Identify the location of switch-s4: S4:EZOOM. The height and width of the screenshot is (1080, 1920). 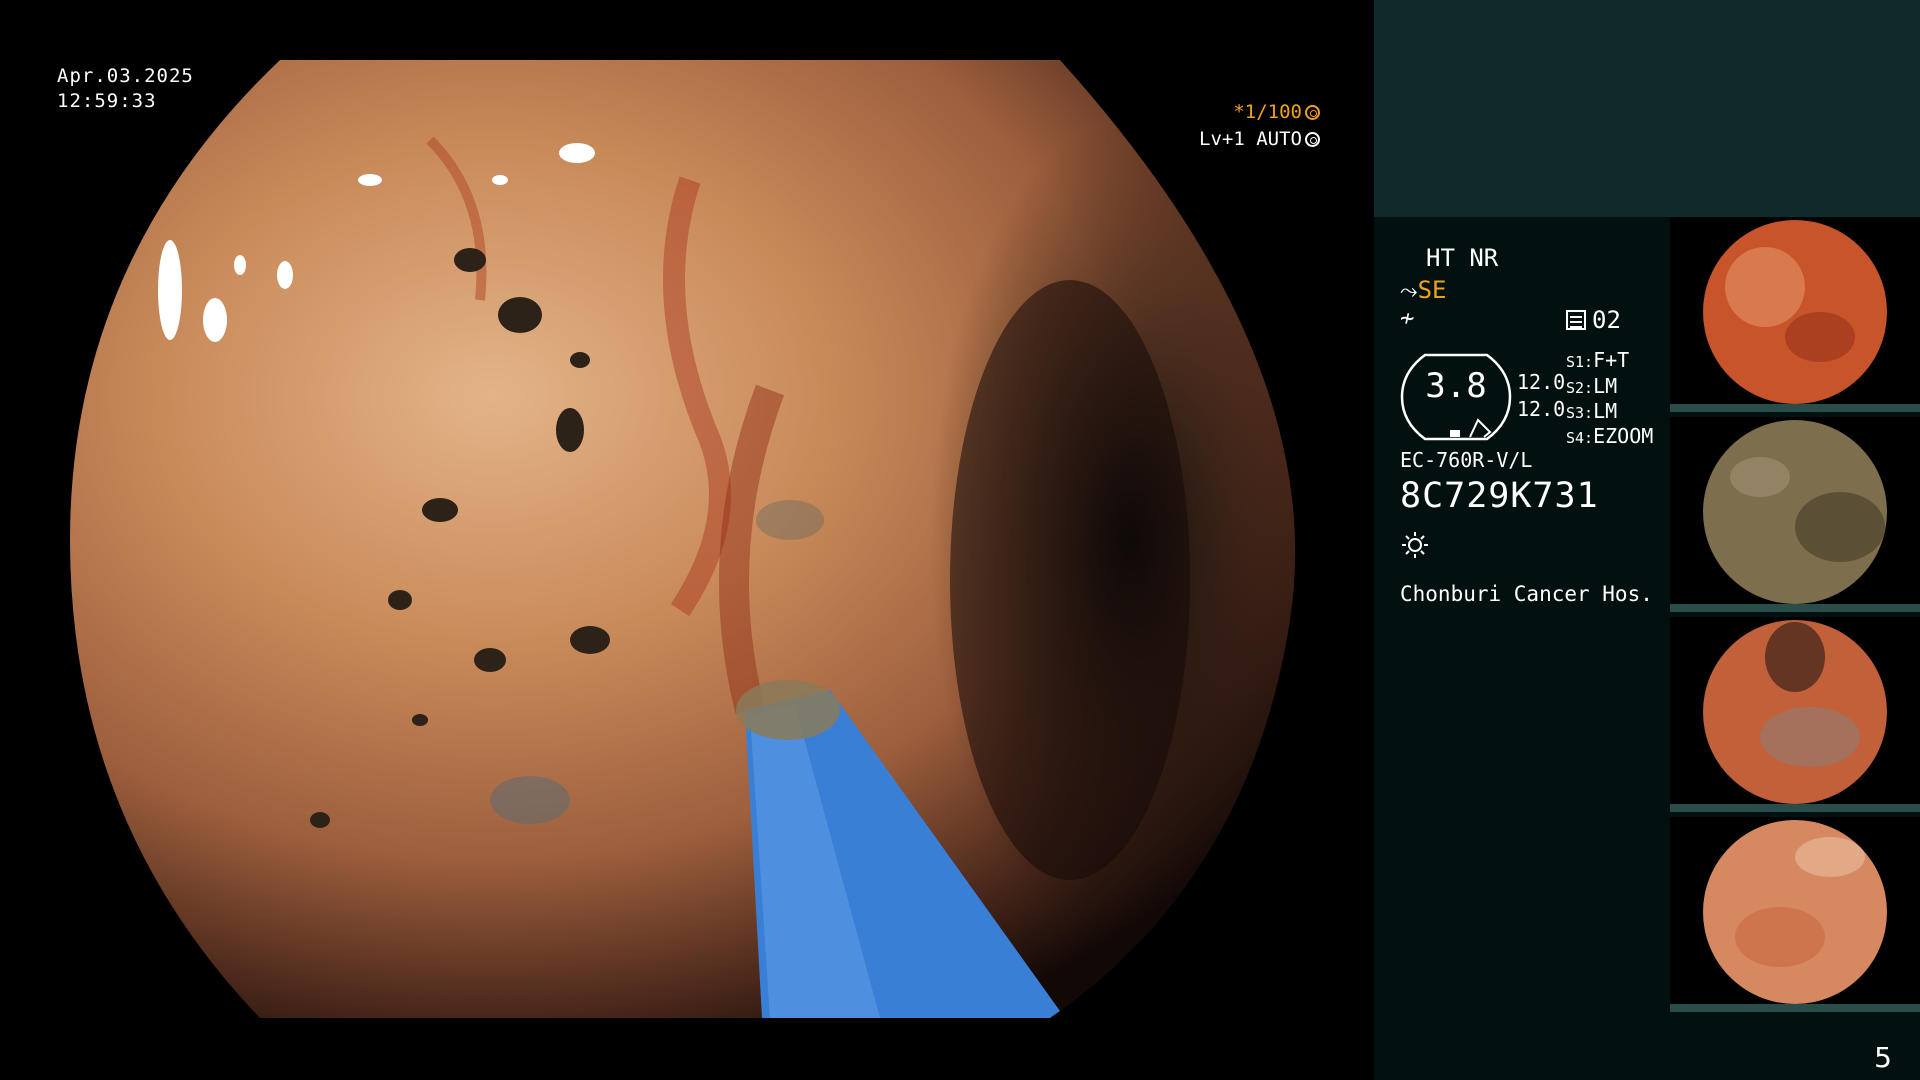
(1610, 436).